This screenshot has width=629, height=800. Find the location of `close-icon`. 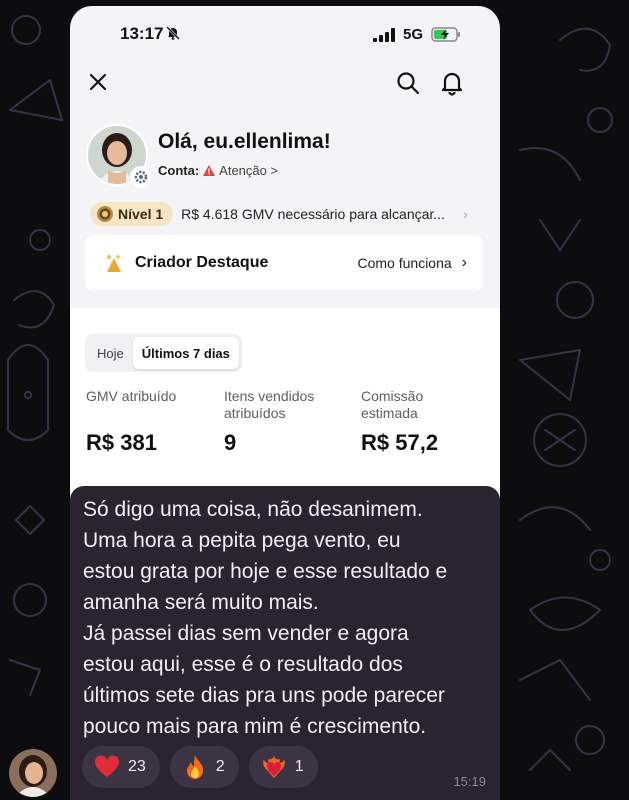

close-icon is located at coordinates (98, 82).